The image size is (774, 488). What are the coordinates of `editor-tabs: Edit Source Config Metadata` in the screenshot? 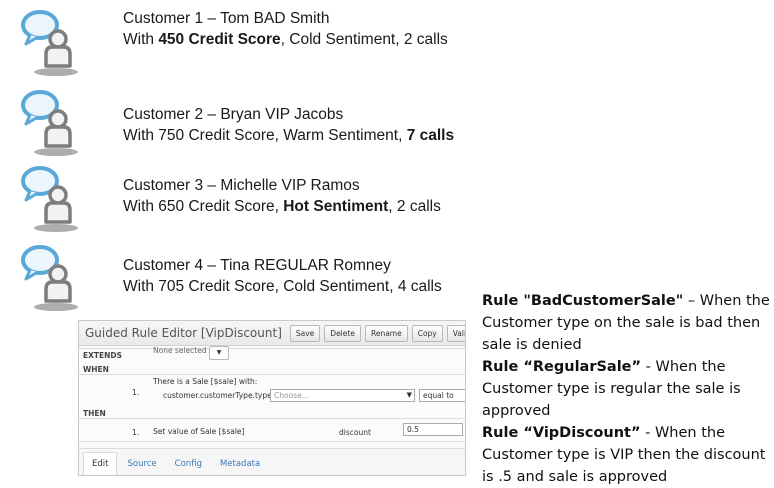 It's located at (272, 461).